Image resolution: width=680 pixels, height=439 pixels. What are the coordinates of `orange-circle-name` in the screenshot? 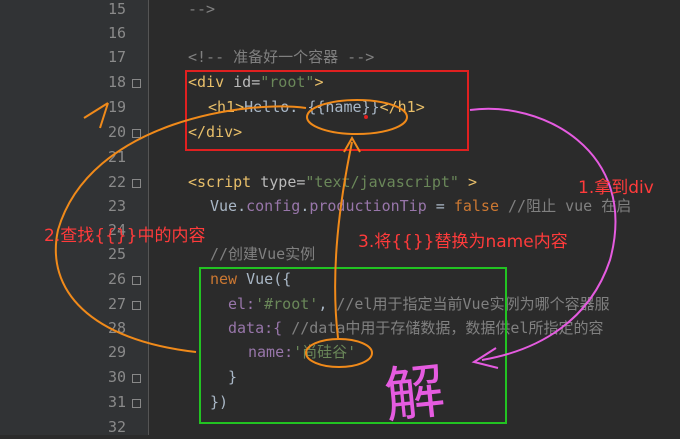 It's located at (357, 117).